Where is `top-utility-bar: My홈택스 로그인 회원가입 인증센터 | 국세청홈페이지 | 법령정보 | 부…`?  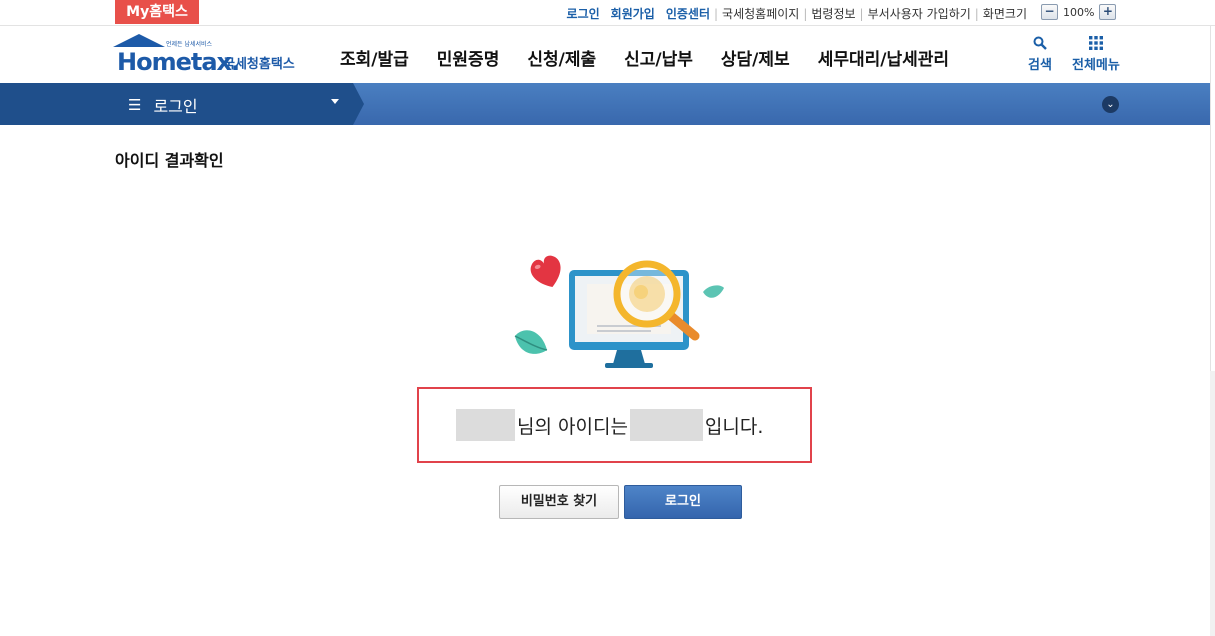
top-utility-bar: My홈택스 로그인 회원가입 인증센터 | 국세청홈페이지 | 법령정보 | 부… is located at coordinates (607, 13).